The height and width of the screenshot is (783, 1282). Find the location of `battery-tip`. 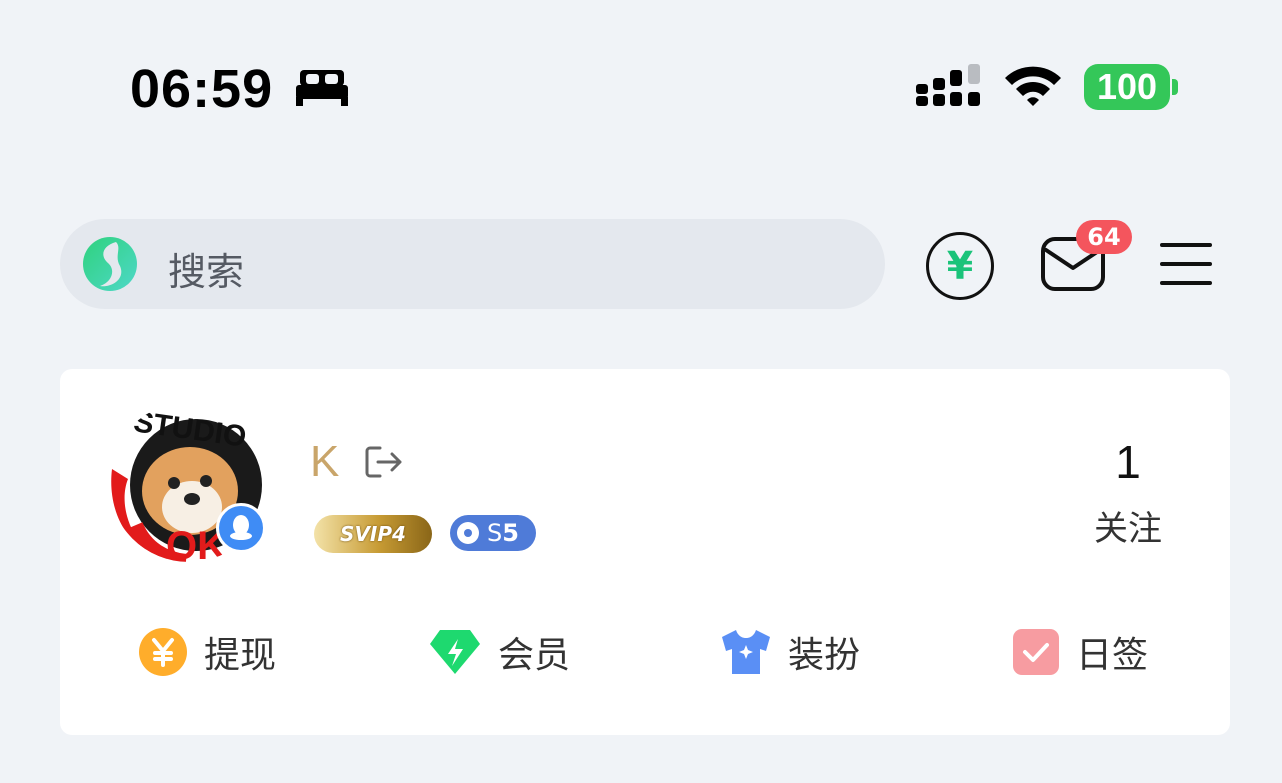

battery-tip is located at coordinates (1175, 87).